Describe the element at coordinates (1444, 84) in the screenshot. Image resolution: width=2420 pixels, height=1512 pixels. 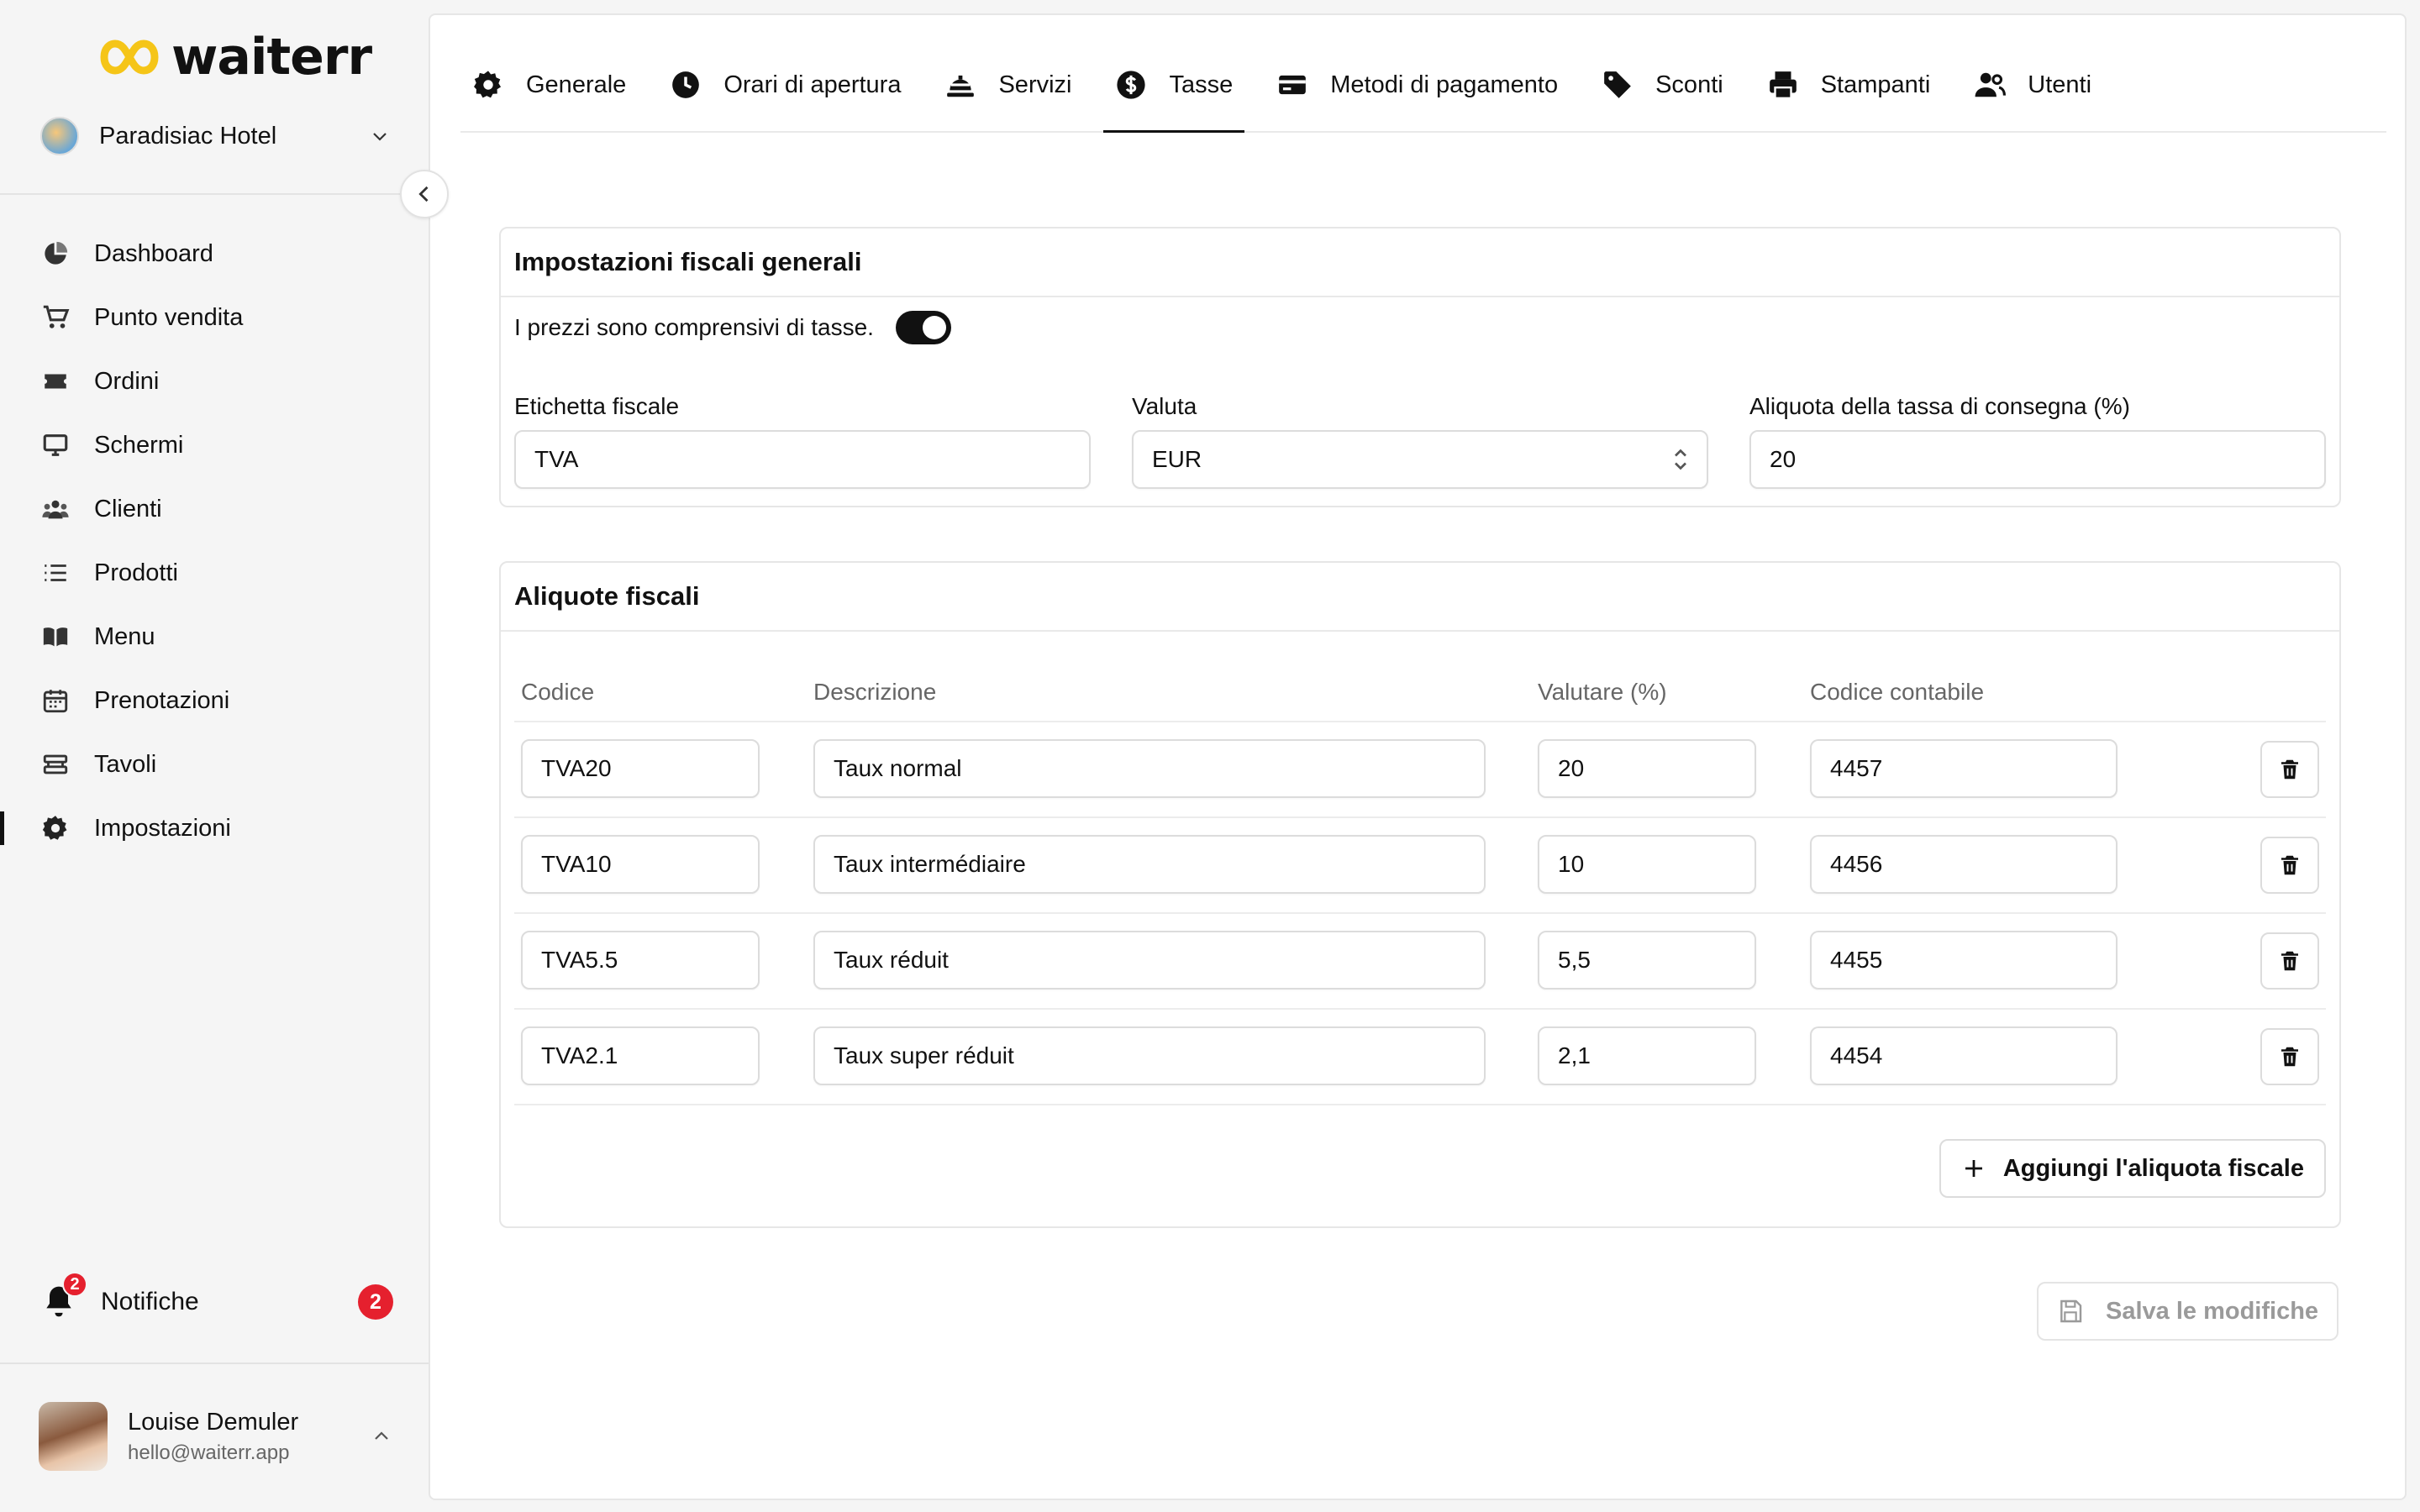
I see `tab-label: Metodi di pagamento` at that location.